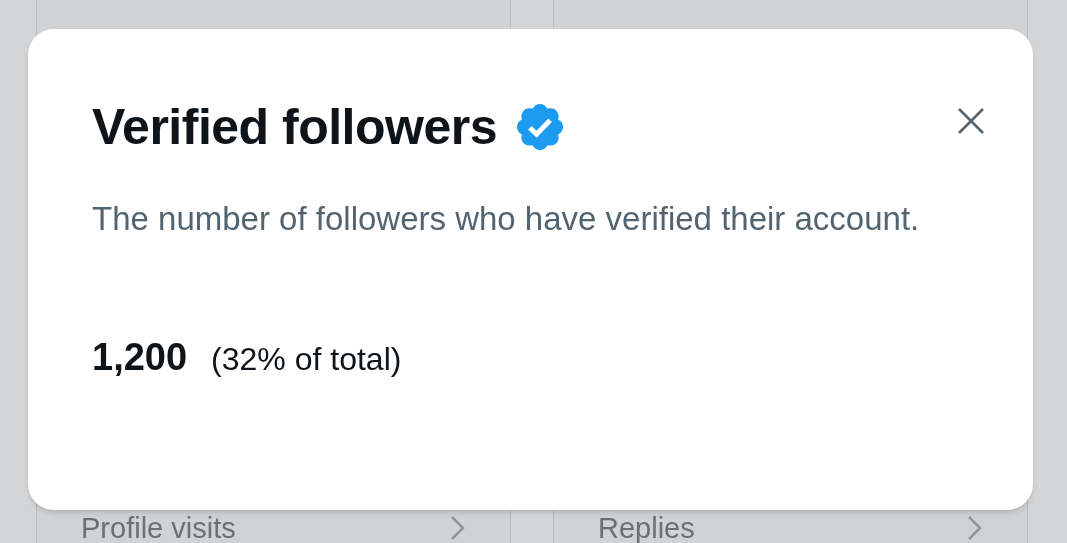  Describe the element at coordinates (506, 219) in the screenshot. I see `dialog-description: The number of followers who have verified their account.` at that location.